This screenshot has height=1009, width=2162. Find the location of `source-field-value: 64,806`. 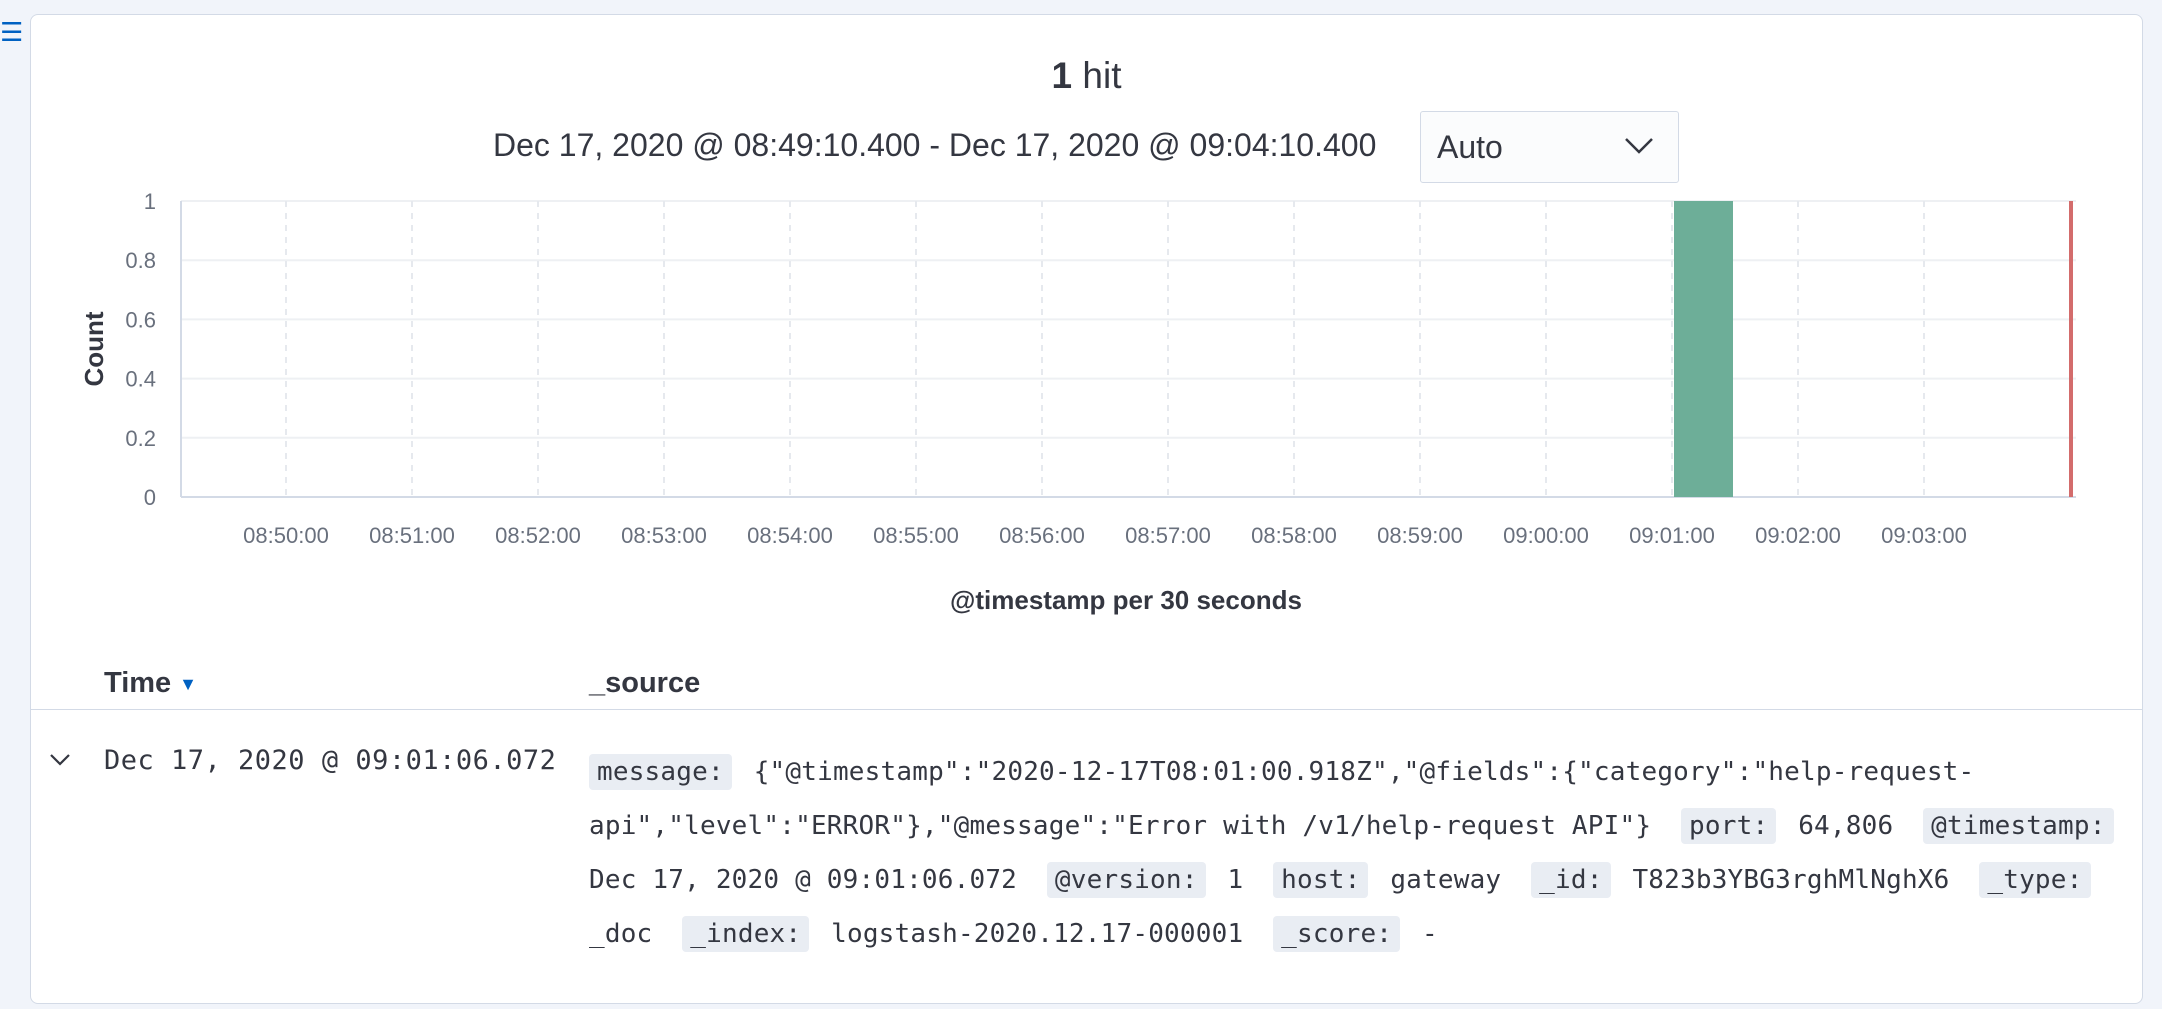

source-field-value: 64,806 is located at coordinates (1846, 826).